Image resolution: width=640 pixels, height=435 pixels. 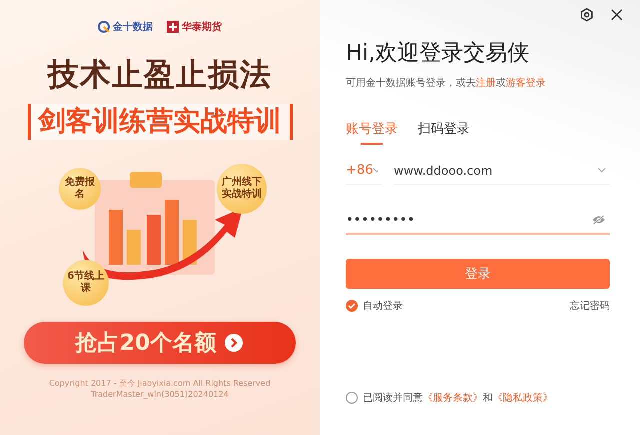 I want to click on promo-badge: 免费报名, so click(x=80, y=189).